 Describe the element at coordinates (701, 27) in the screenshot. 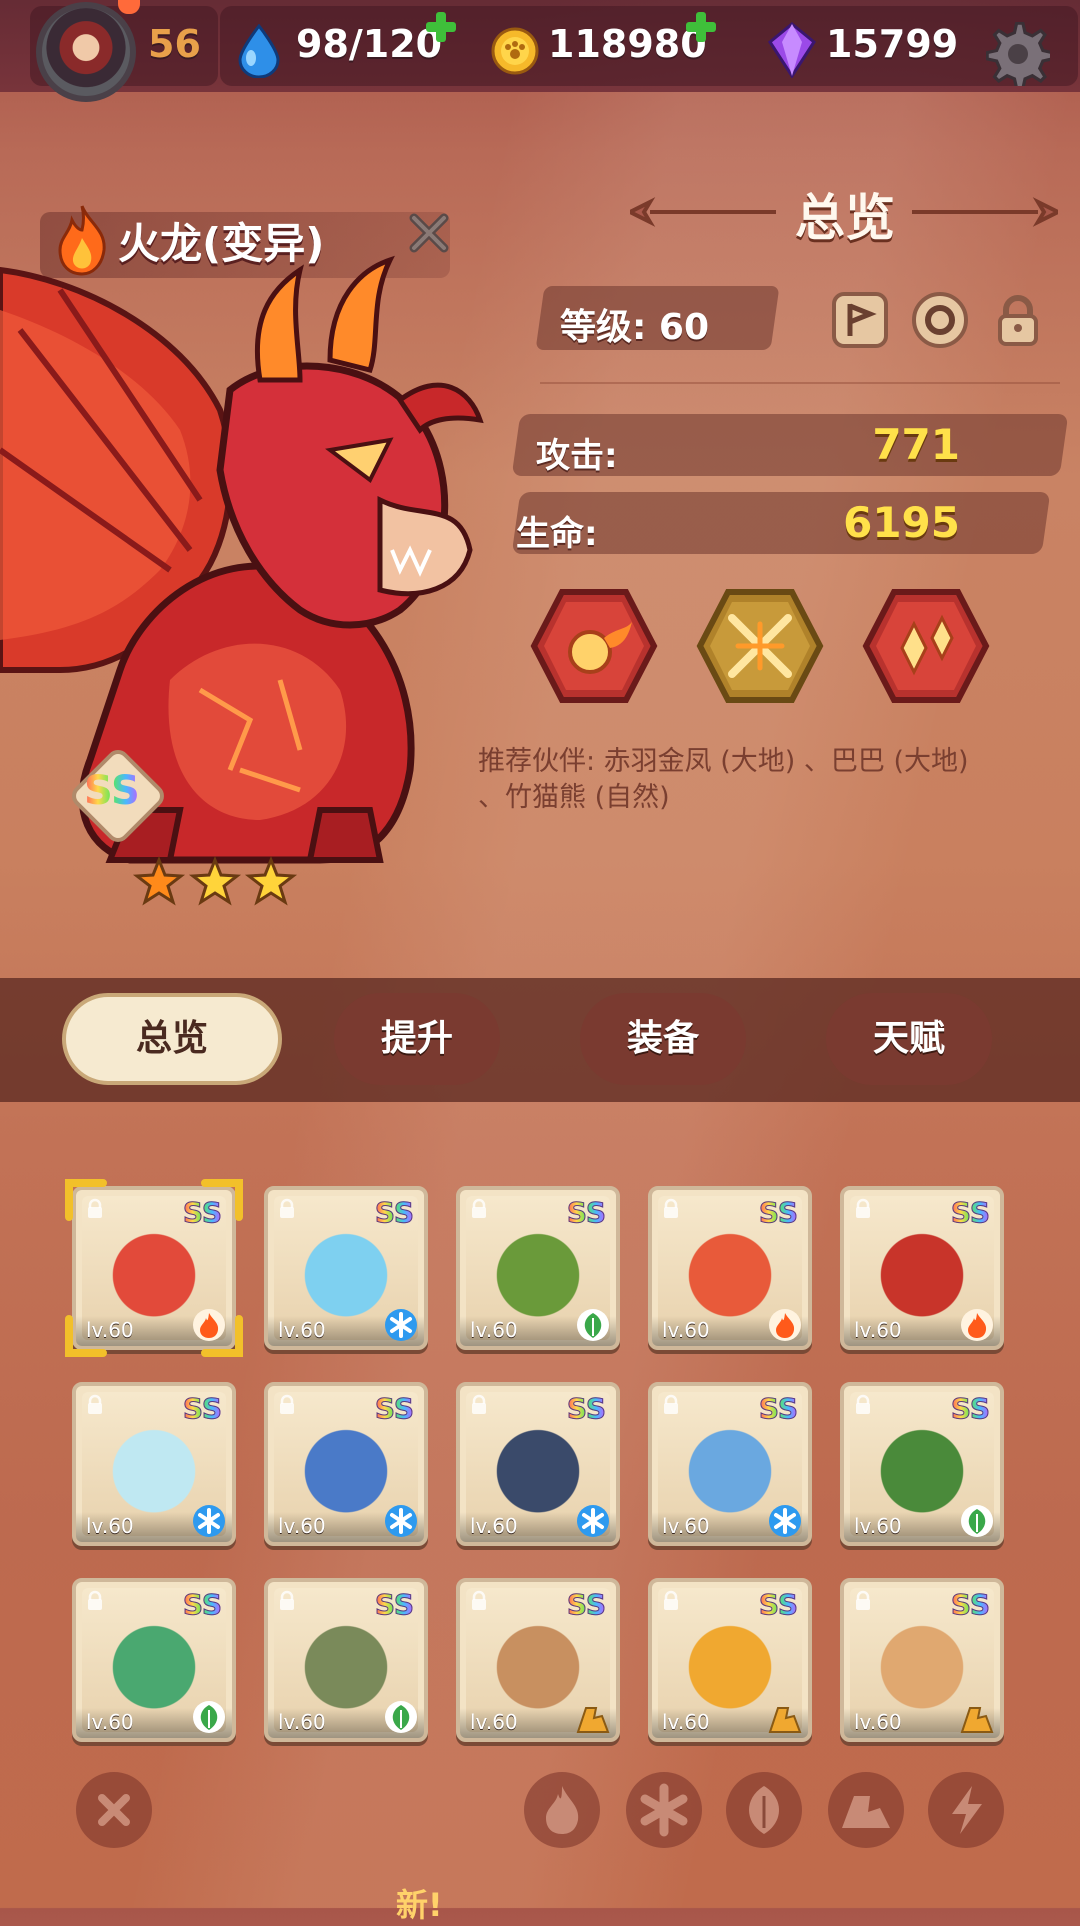

I see `add-coins-button` at that location.